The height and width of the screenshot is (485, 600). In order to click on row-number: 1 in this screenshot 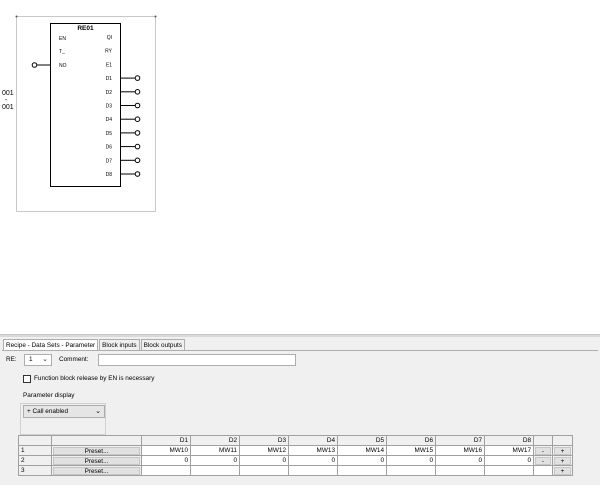, I will do `click(35, 450)`.